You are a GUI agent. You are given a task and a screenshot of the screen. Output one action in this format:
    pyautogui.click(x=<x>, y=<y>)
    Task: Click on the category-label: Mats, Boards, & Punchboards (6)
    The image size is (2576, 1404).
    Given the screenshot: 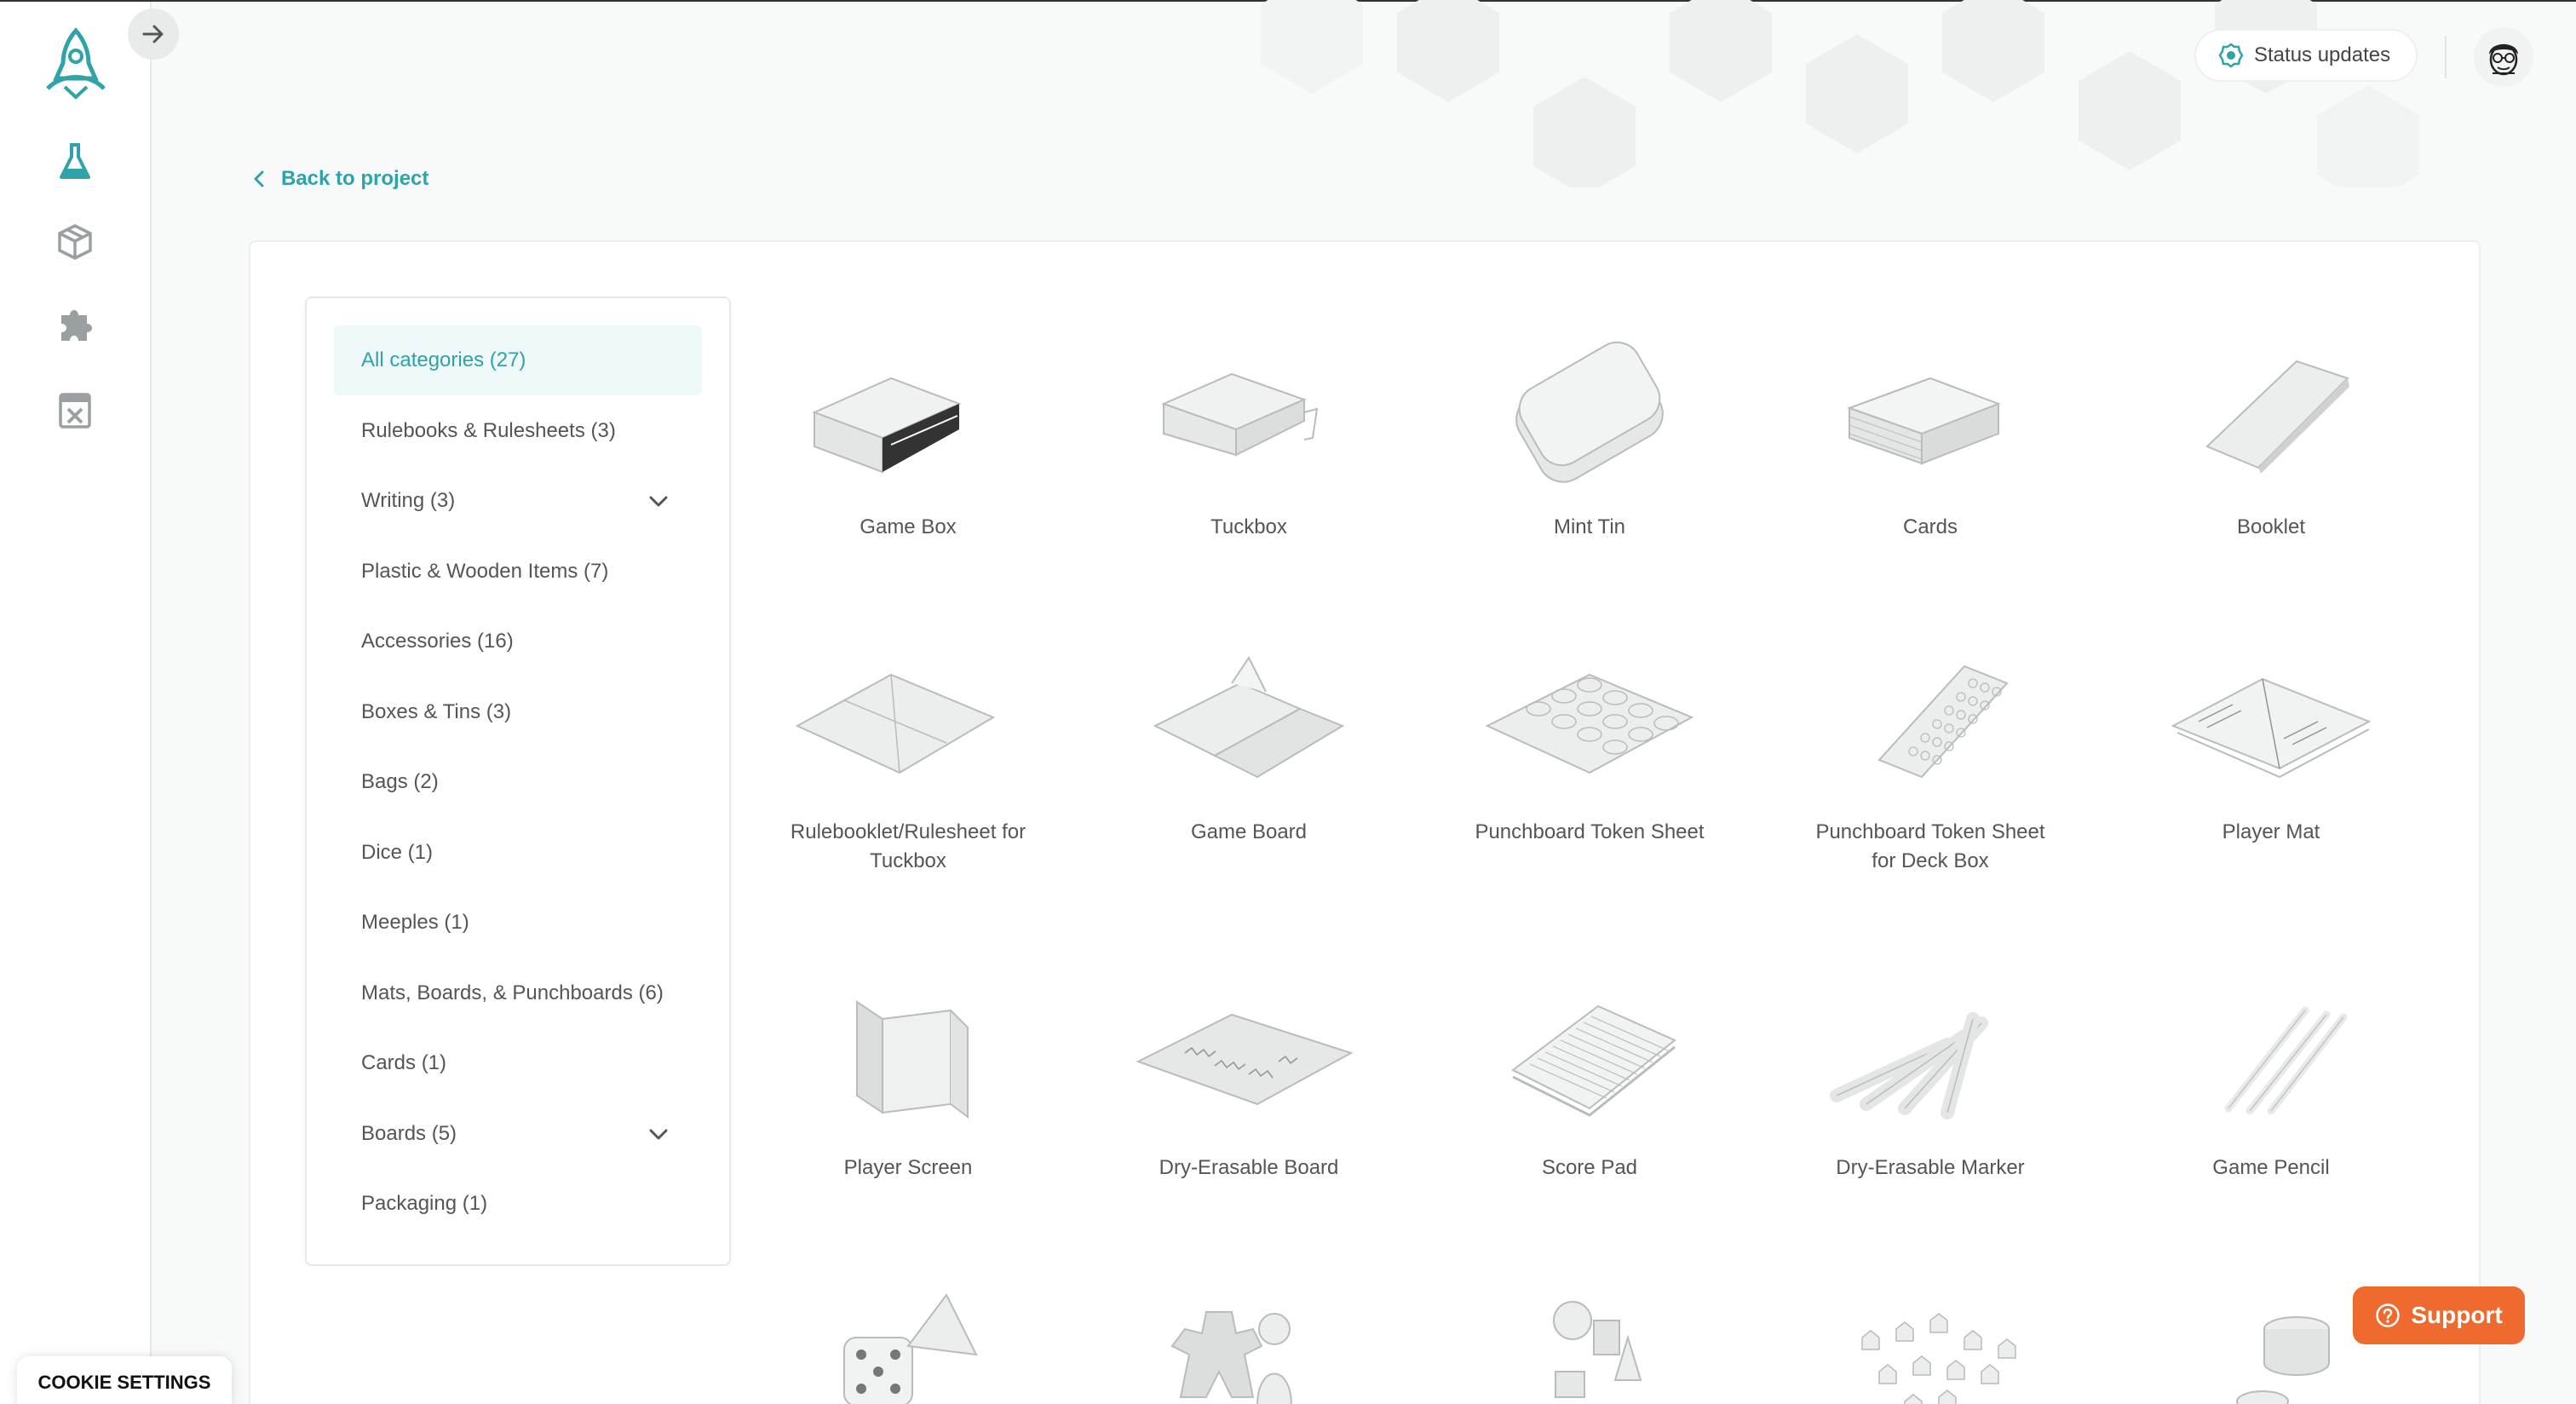 What is the action you would take?
    pyautogui.click(x=512, y=992)
    